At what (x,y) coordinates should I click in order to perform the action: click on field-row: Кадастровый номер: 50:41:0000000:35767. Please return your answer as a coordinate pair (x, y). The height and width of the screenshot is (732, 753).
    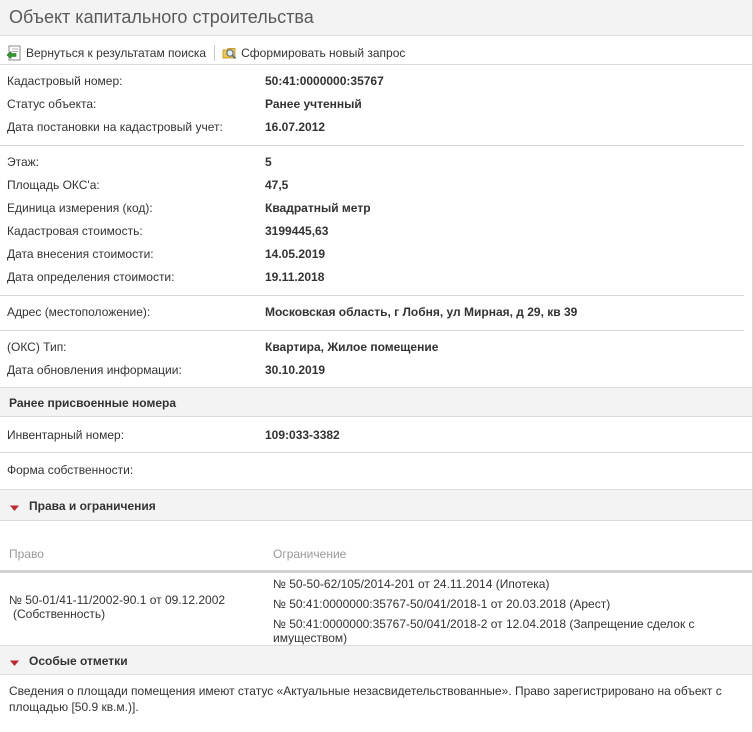
    Looking at the image, I should click on (376, 81).